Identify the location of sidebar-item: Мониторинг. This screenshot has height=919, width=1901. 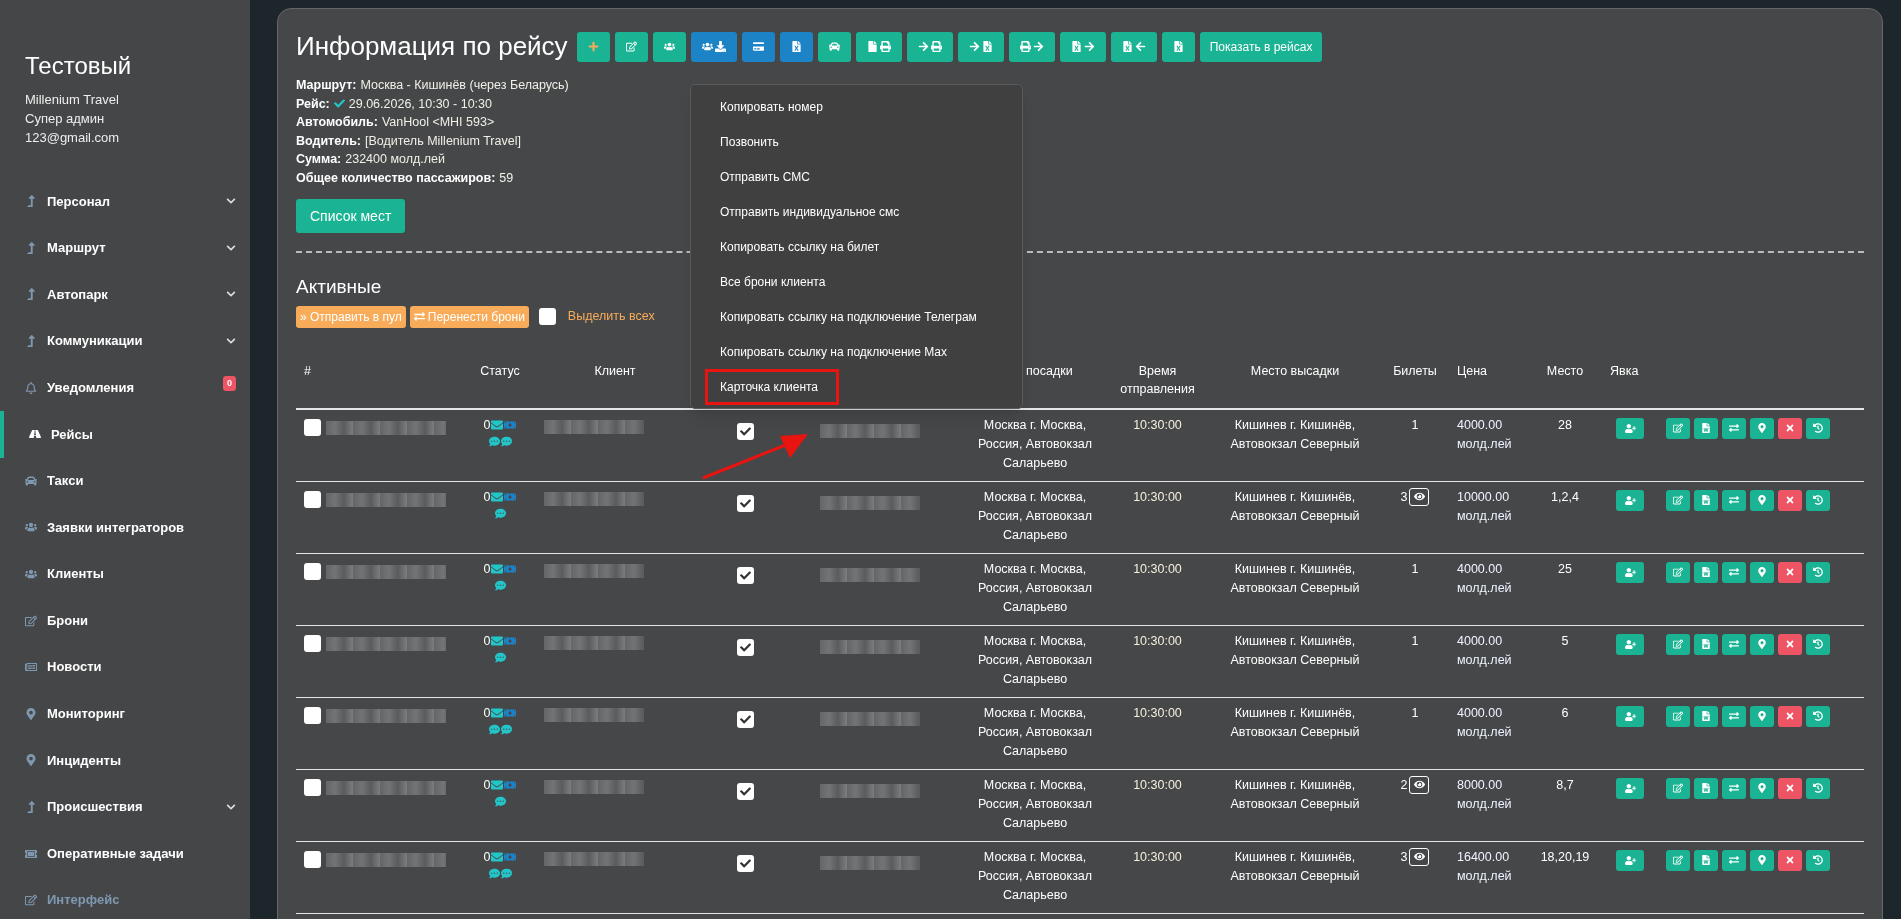
(125, 714).